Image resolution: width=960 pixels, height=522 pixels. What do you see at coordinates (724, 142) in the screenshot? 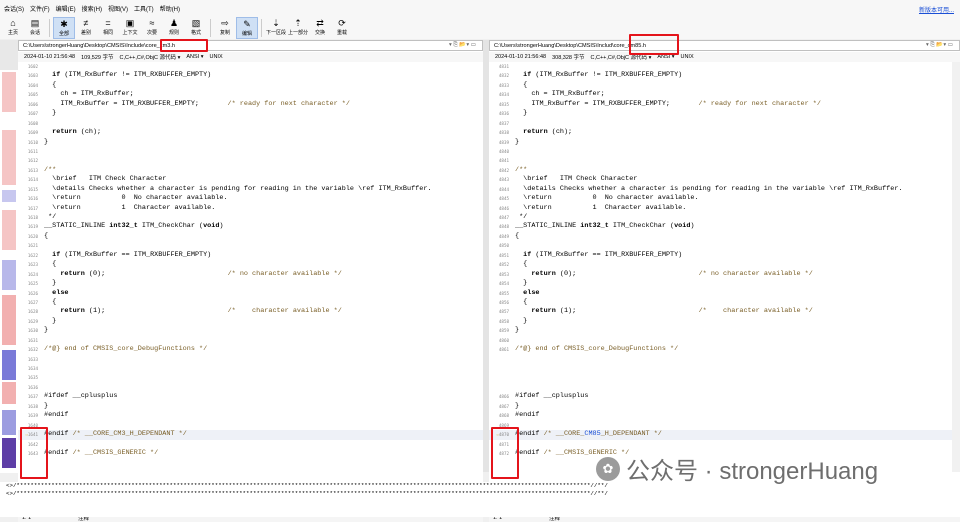
I see `code-line: 4839}` at bounding box center [724, 142].